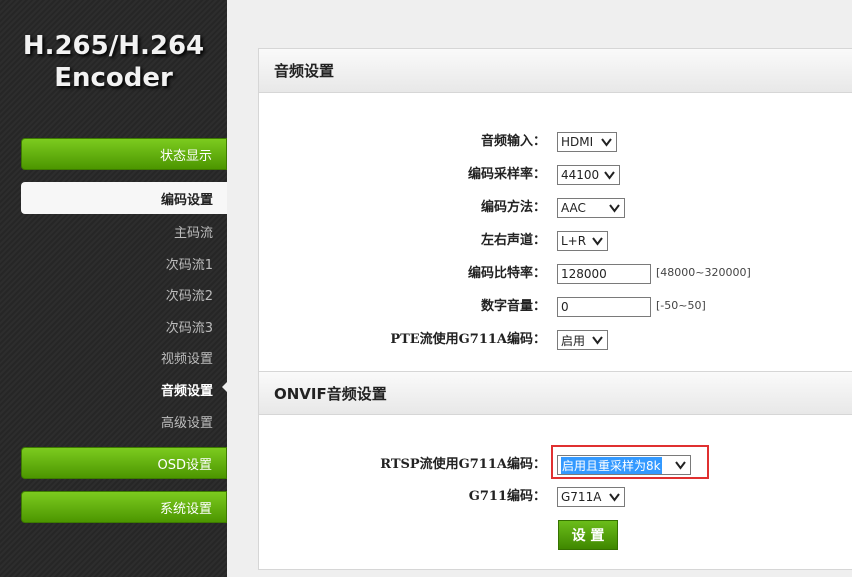  What do you see at coordinates (513, 240) in the screenshot?
I see `channel-label: 左右声道：` at bounding box center [513, 240].